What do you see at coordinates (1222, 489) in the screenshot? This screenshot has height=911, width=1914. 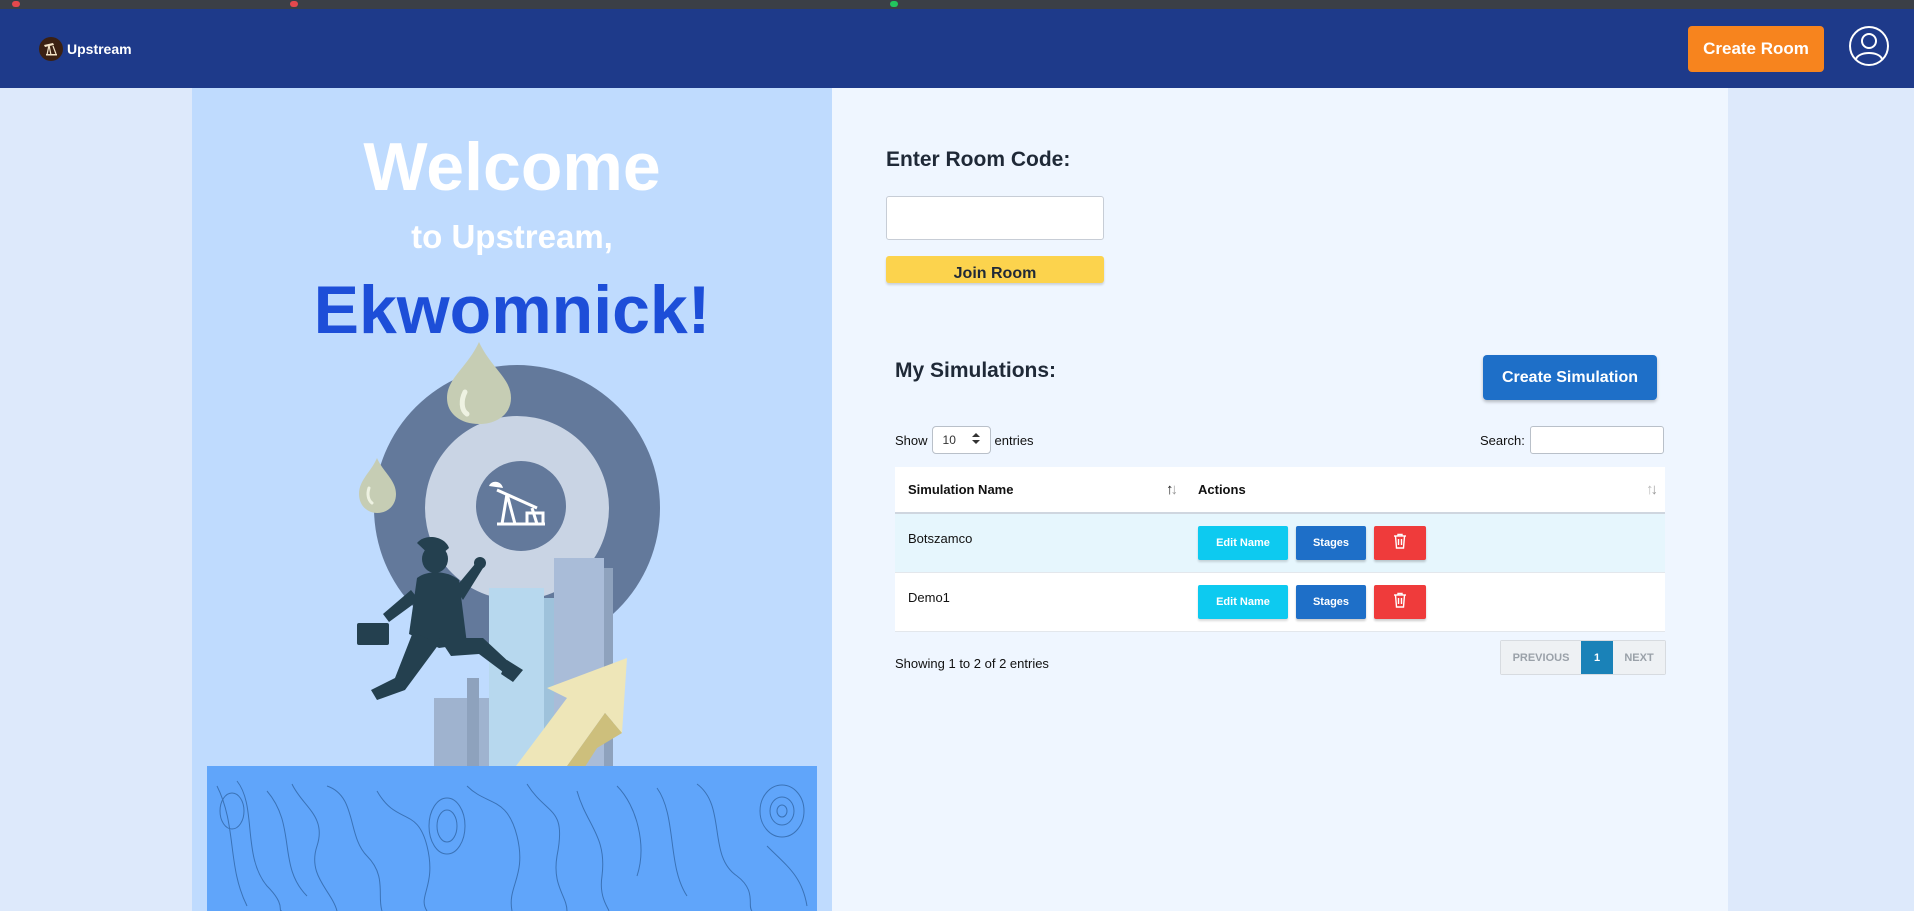 I see `column-header-label: Actions` at bounding box center [1222, 489].